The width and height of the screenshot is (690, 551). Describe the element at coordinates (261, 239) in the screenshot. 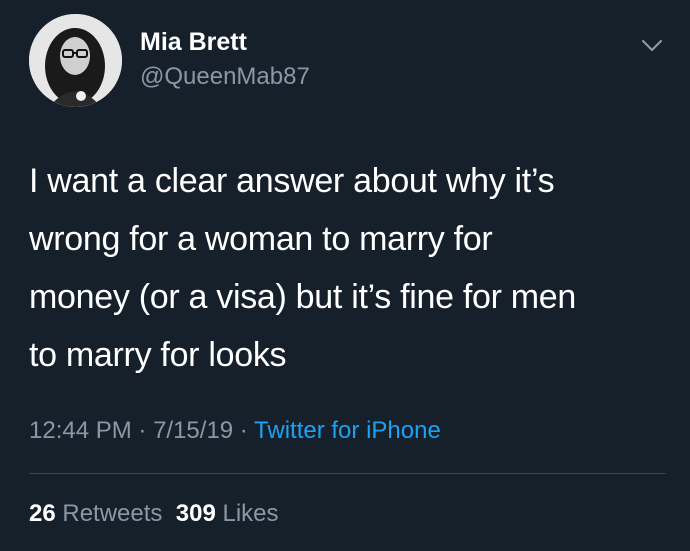

I see `tweet-text-line: wrong for a woman to marry for` at that location.